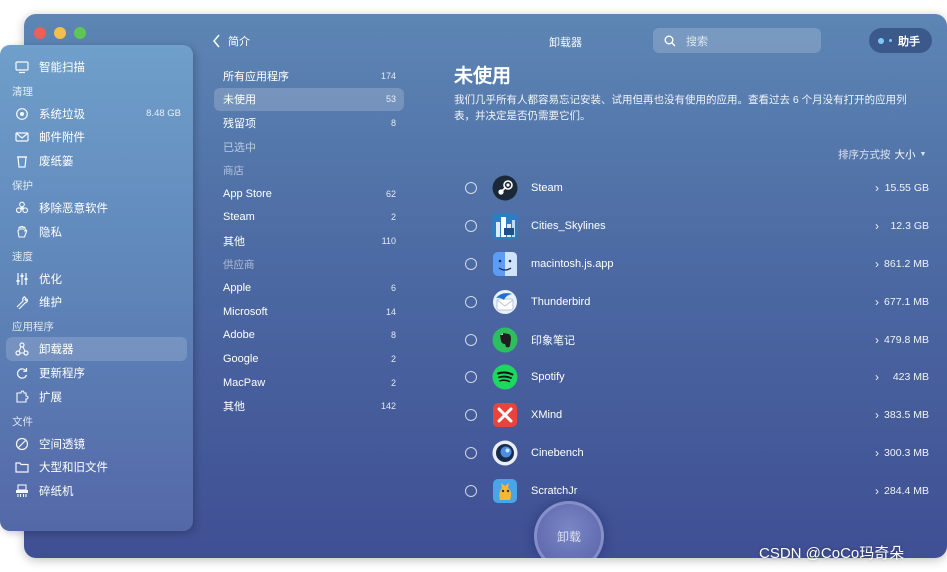 This screenshot has width=947, height=572. What do you see at coordinates (909, 225) in the screenshot?
I see `app-size: 12.3 GB` at bounding box center [909, 225].